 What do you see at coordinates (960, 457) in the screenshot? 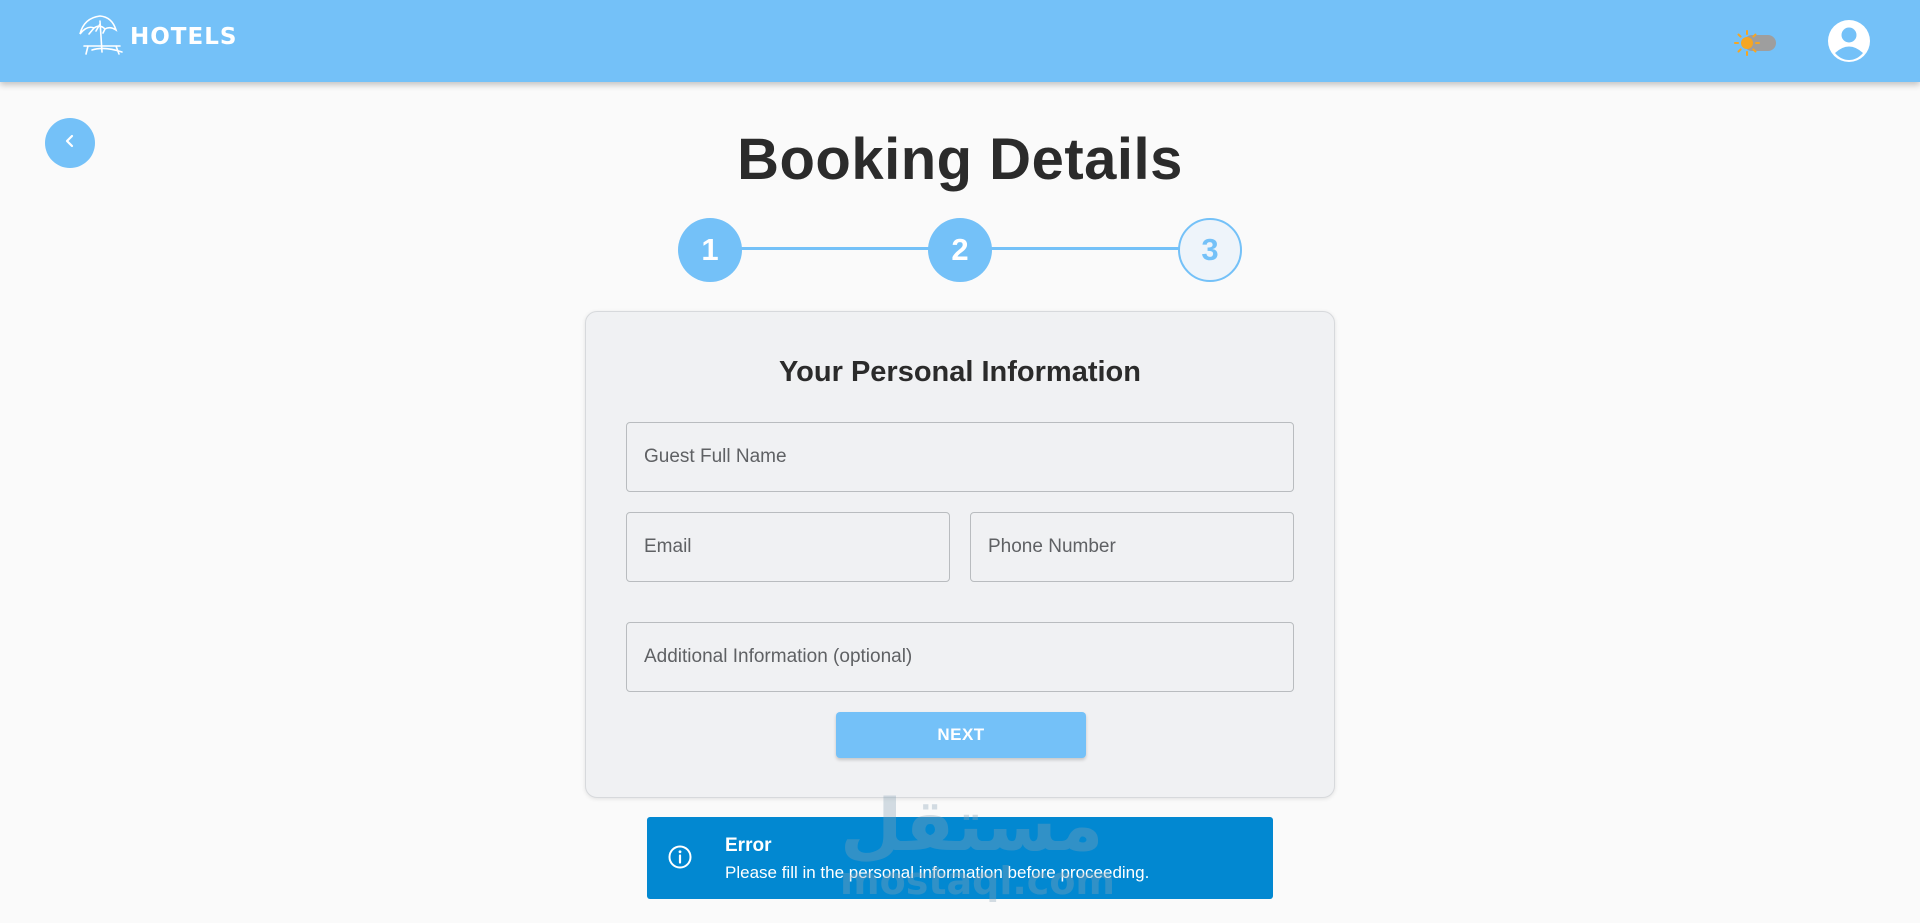
I see `guest-full-name-field: Guest Full Name` at bounding box center [960, 457].